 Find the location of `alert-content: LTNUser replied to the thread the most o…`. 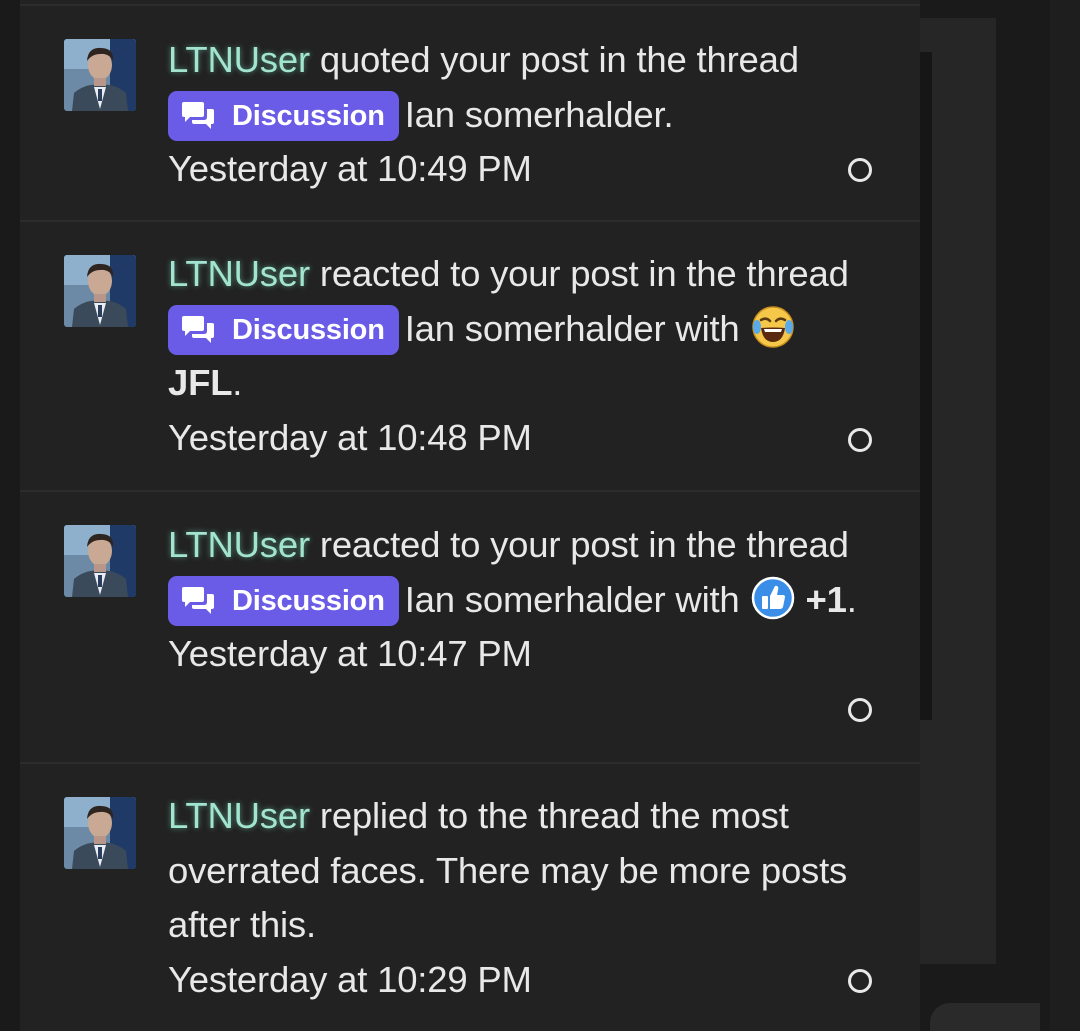

alert-content: LTNUser replied to the thread the most o… is located at coordinates (513, 898).